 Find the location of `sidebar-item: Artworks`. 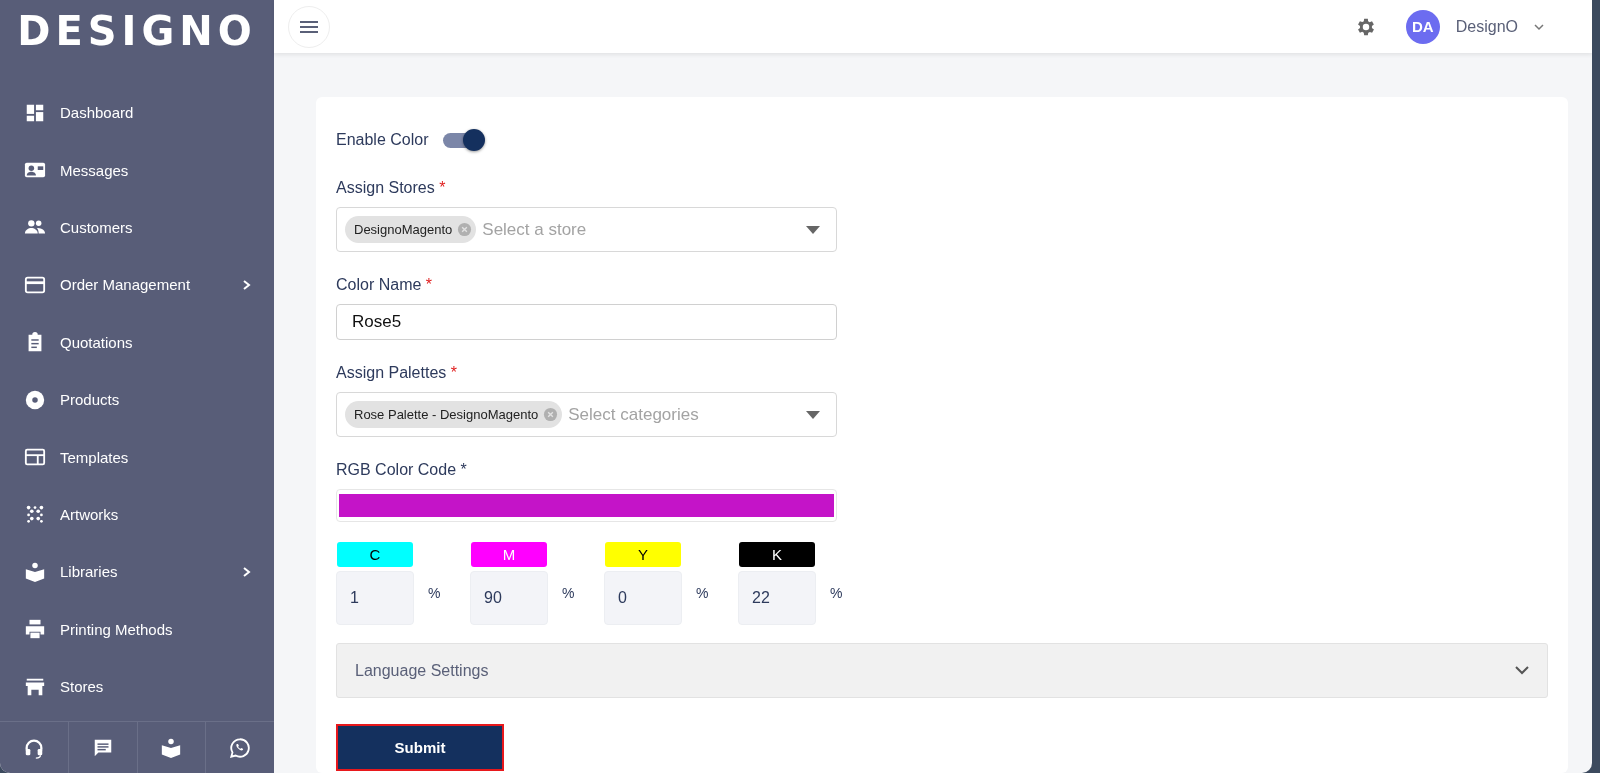

sidebar-item: Artworks is located at coordinates (137, 514).